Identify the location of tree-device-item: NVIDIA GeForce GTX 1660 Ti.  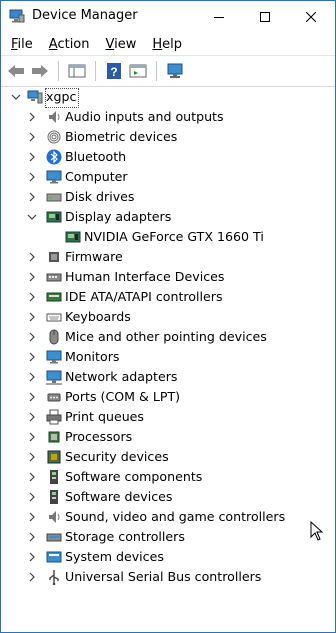
(168, 237).